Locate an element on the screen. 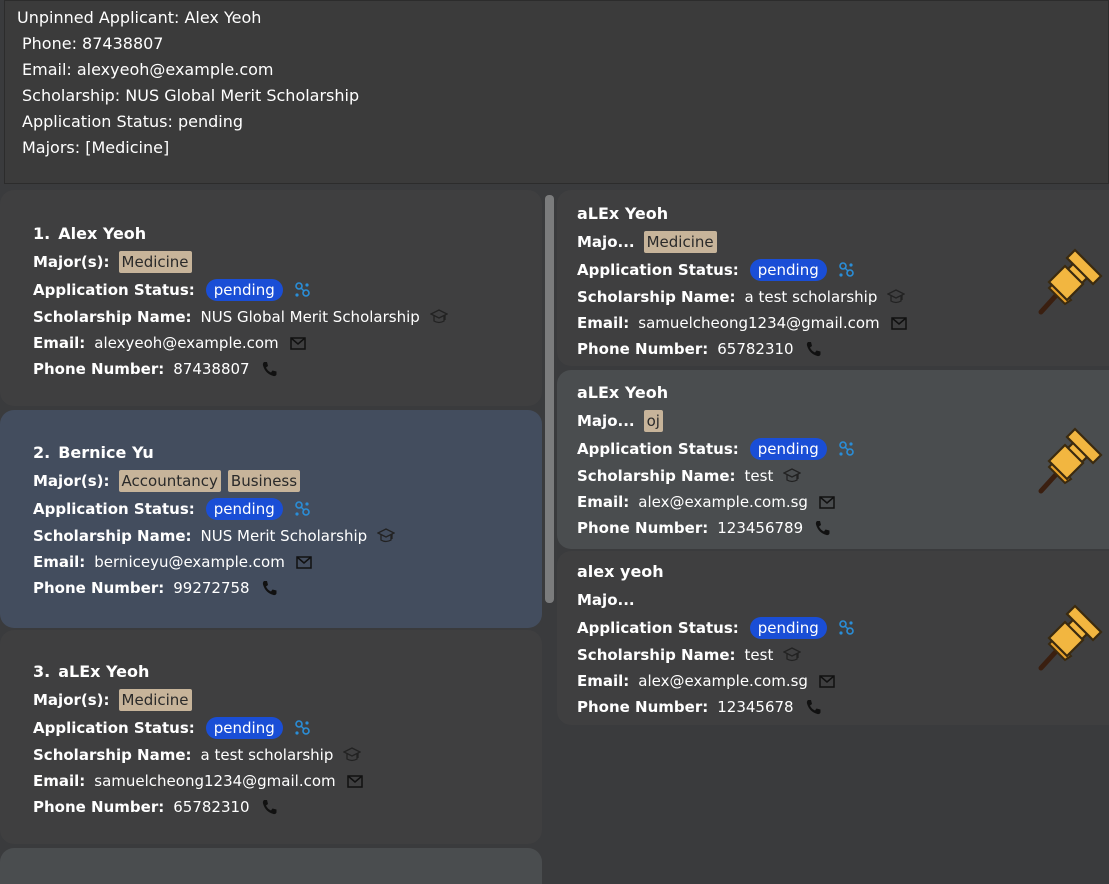 This screenshot has height=884, width=1109. phone-value: 12345678 is located at coordinates (755, 707).